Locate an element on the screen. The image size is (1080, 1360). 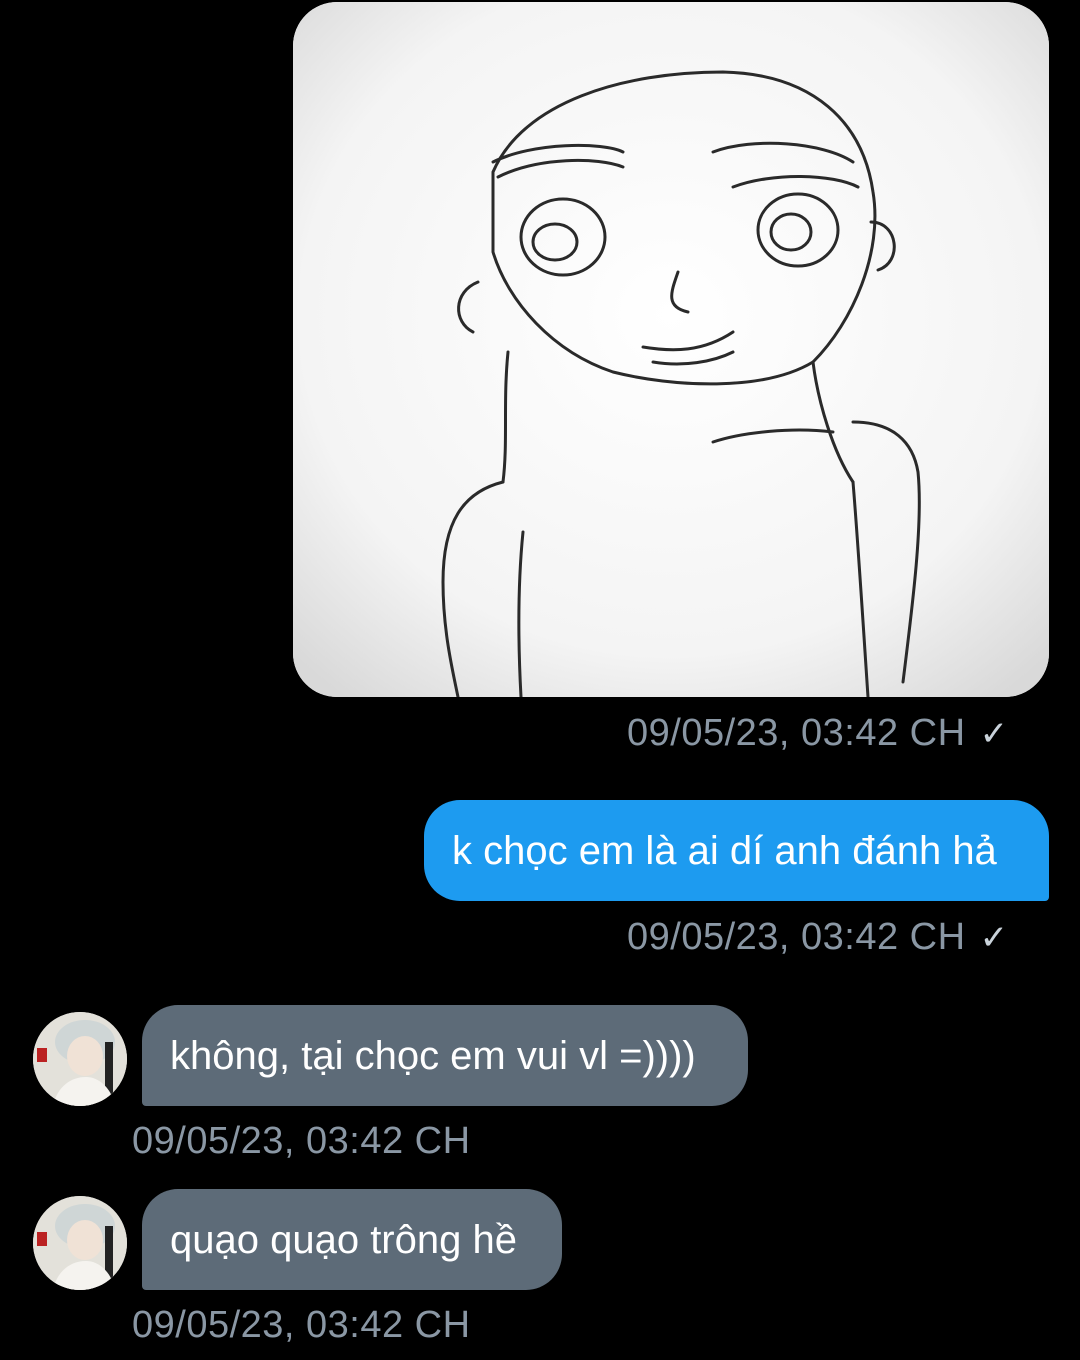
incoming-message-bubble: quạo quạo trông hề is located at coordinates (352, 1239).